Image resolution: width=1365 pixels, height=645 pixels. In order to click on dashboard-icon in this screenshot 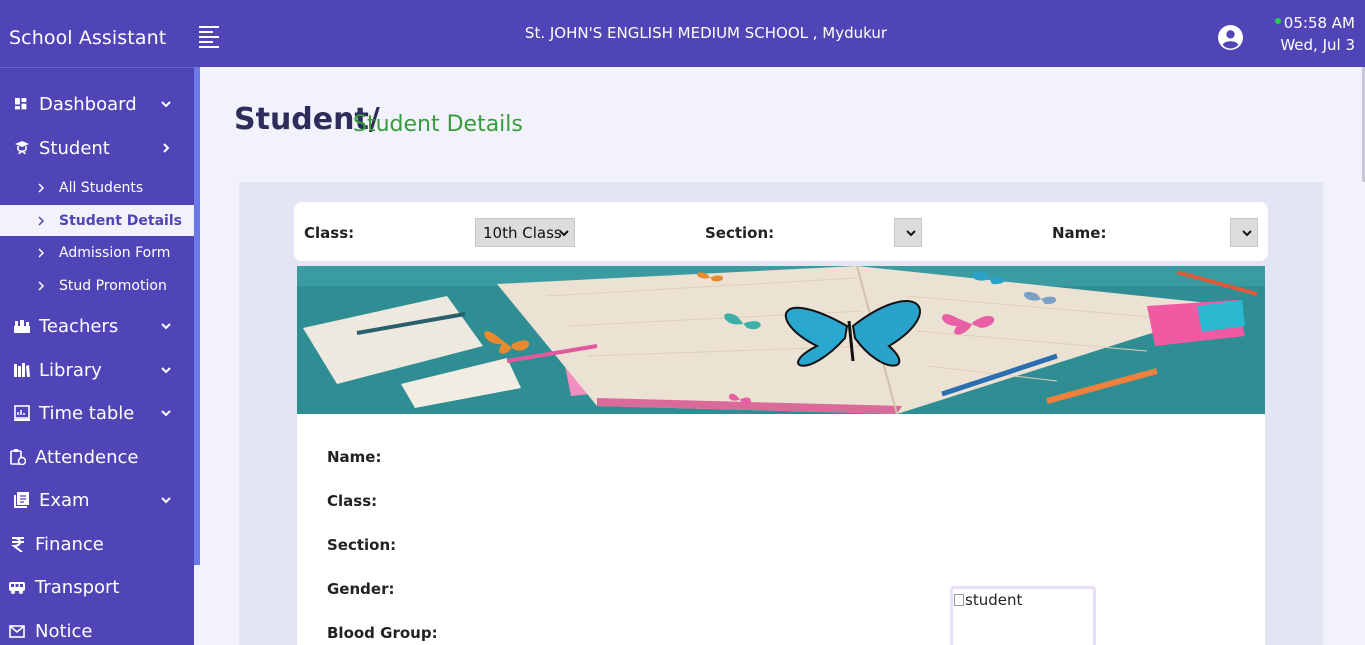, I will do `click(21, 103)`.